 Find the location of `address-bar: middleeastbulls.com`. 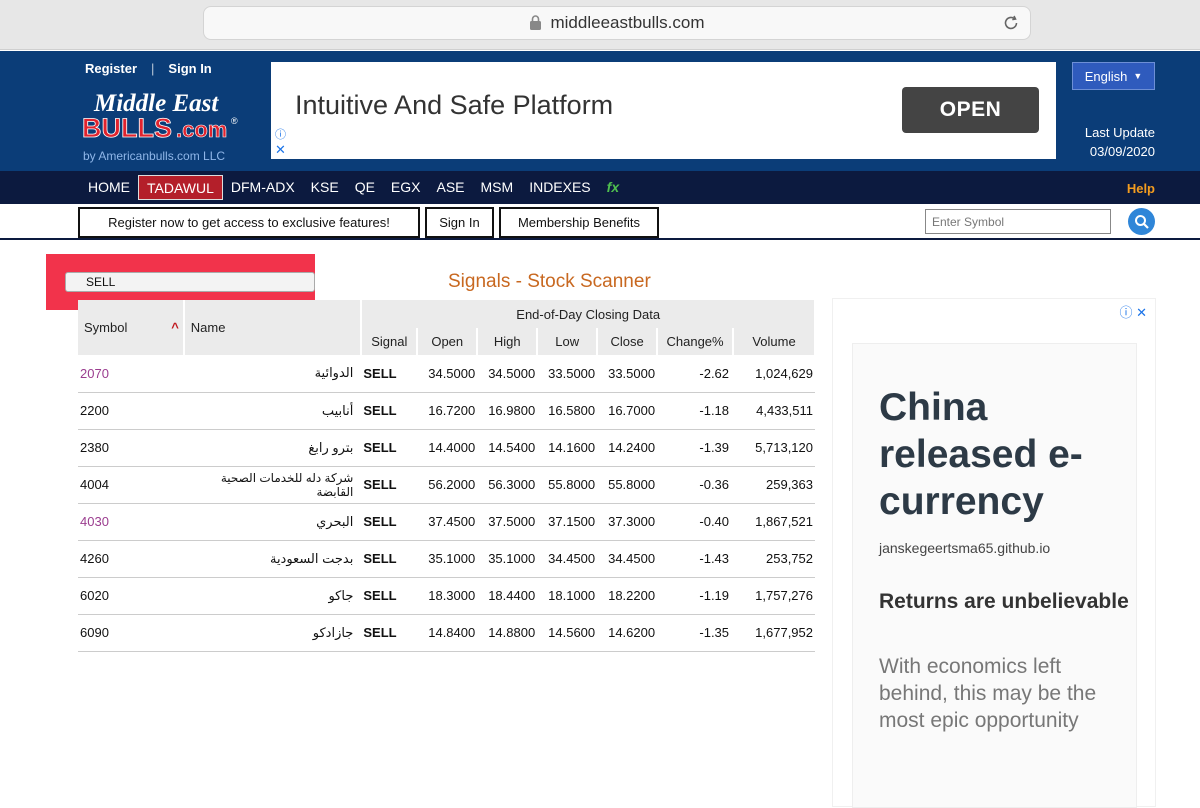

address-bar: middleeastbulls.com is located at coordinates (617, 23).